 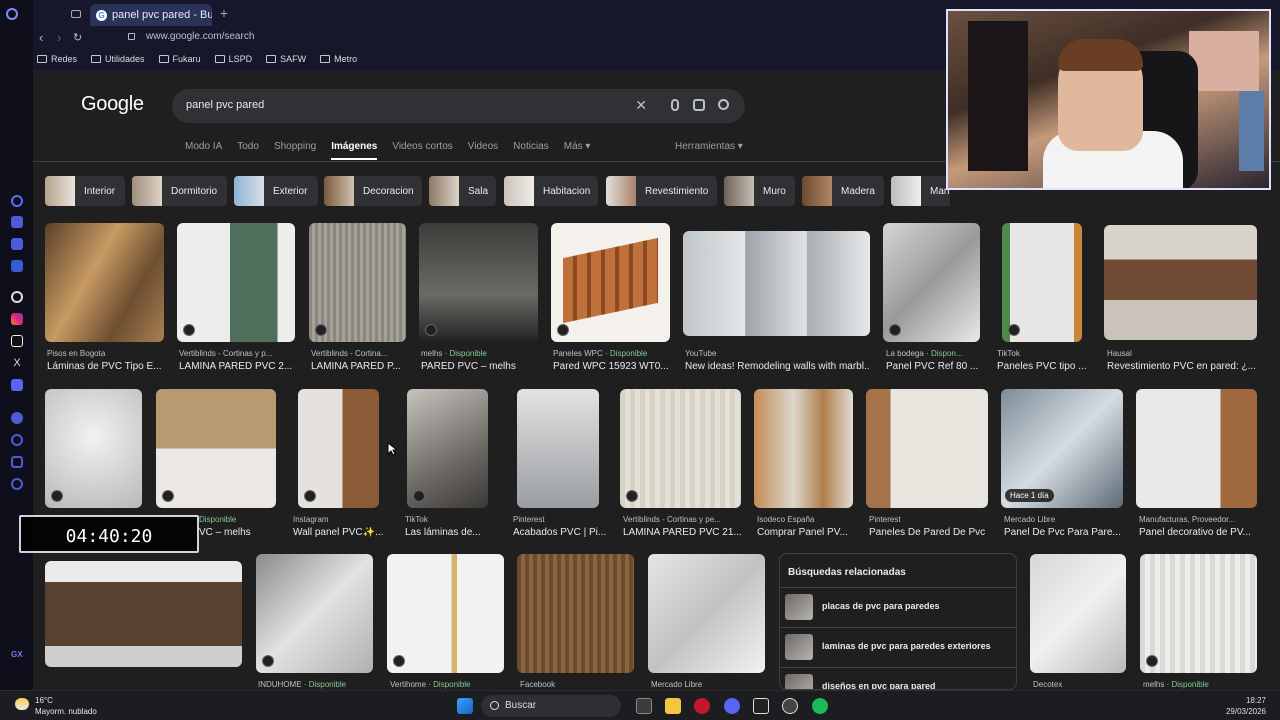 I want to click on tab-modo-ia: Modo IA, so click(x=203, y=150).